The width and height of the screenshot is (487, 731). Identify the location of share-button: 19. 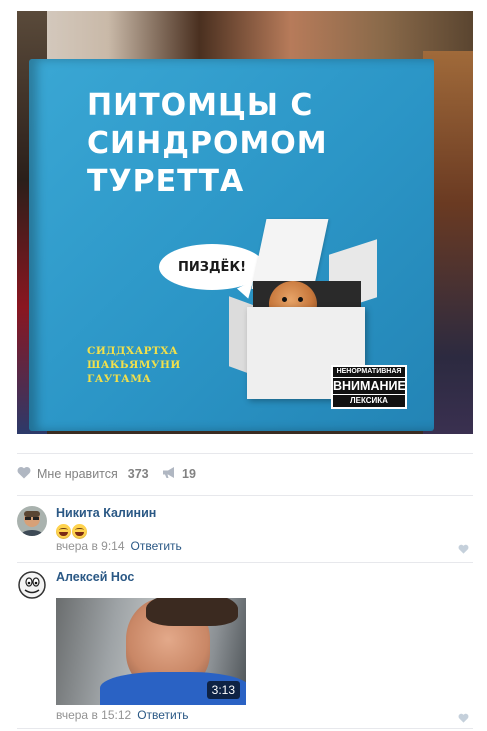
(179, 474).